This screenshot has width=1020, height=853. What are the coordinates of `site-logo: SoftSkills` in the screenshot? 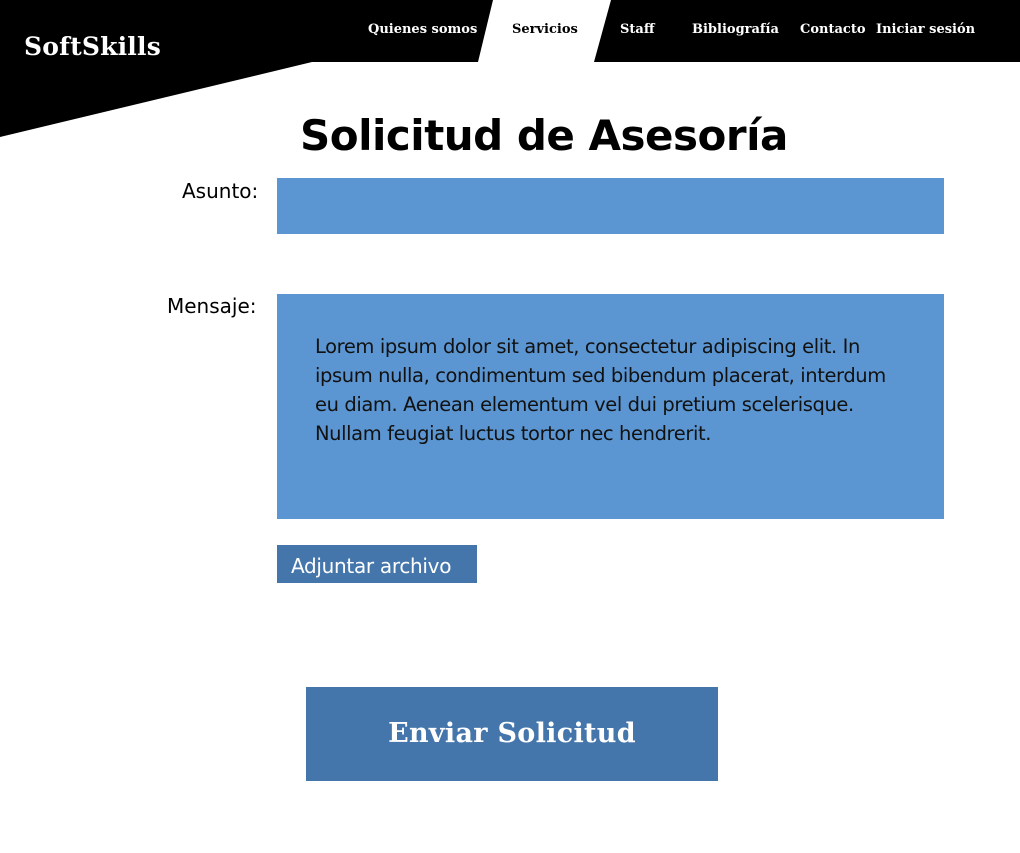 It's located at (92, 46).